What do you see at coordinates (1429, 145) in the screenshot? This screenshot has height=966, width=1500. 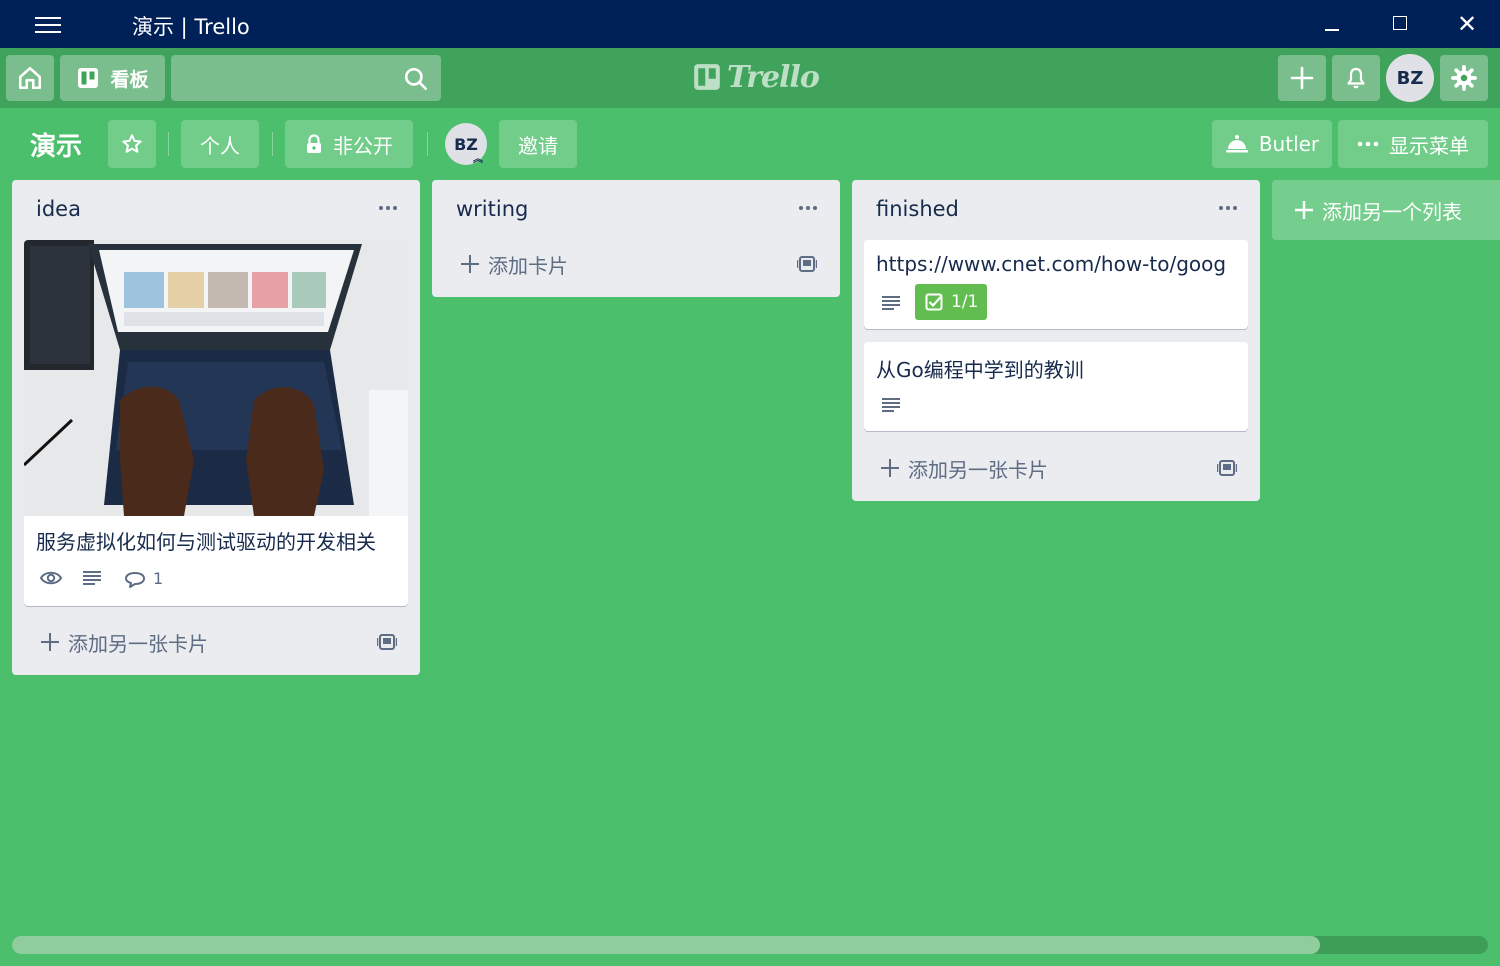 I see `show-menu-label: 显示菜单` at bounding box center [1429, 145].